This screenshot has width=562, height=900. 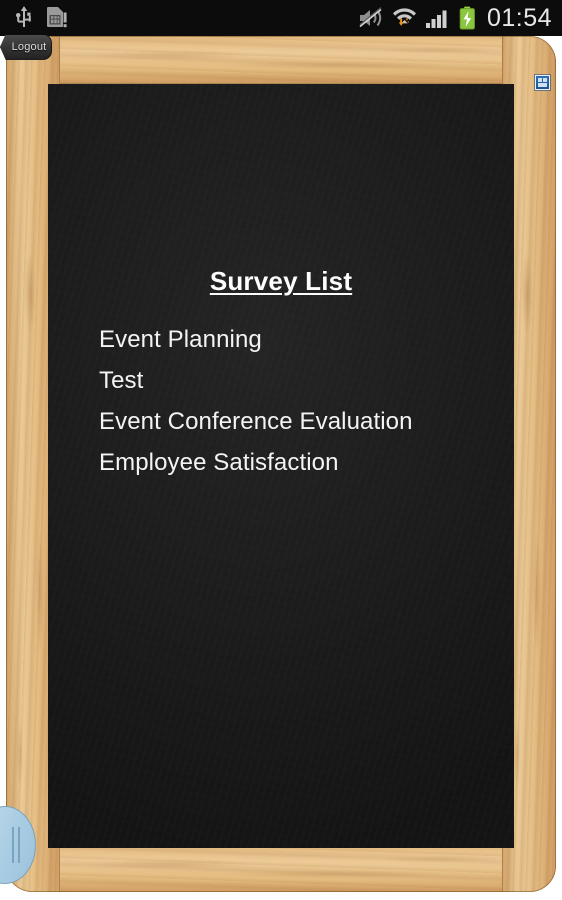 I want to click on sim-card-alert-icon, so click(x=57, y=17).